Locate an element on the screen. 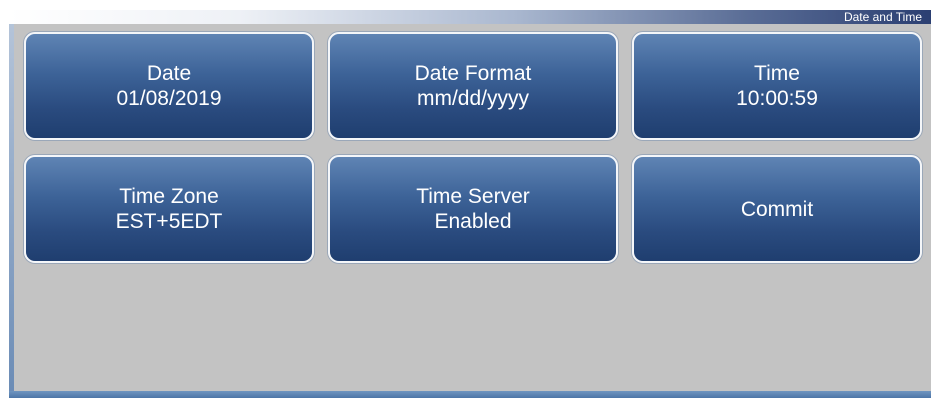  time-button-value: 10:00:59 is located at coordinates (777, 98).